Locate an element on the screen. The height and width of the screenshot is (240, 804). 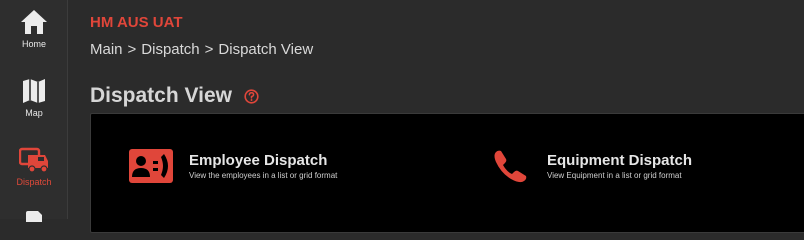
help-icon is located at coordinates (251, 96).